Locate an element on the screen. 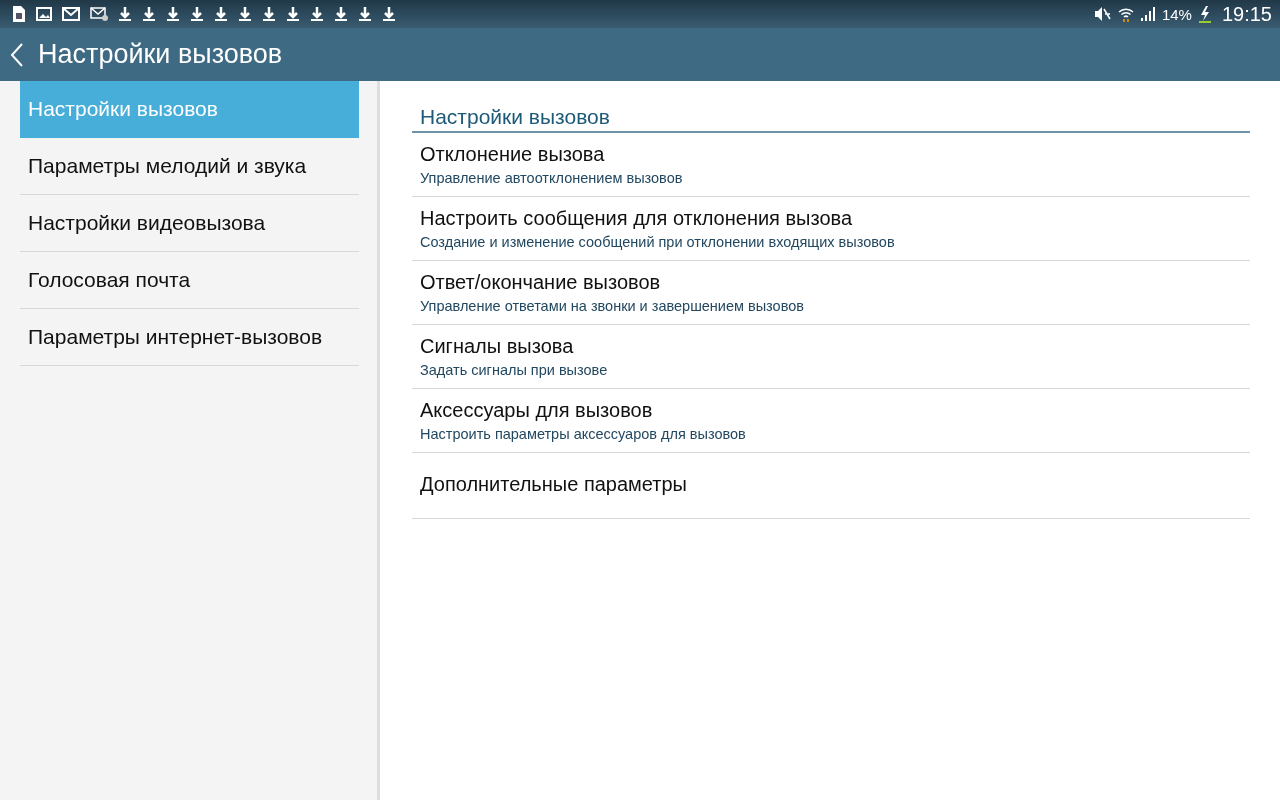 The image size is (1280, 800). settings-item: Отклонение вызова Управление автоотклонением вызовов is located at coordinates (831, 165).